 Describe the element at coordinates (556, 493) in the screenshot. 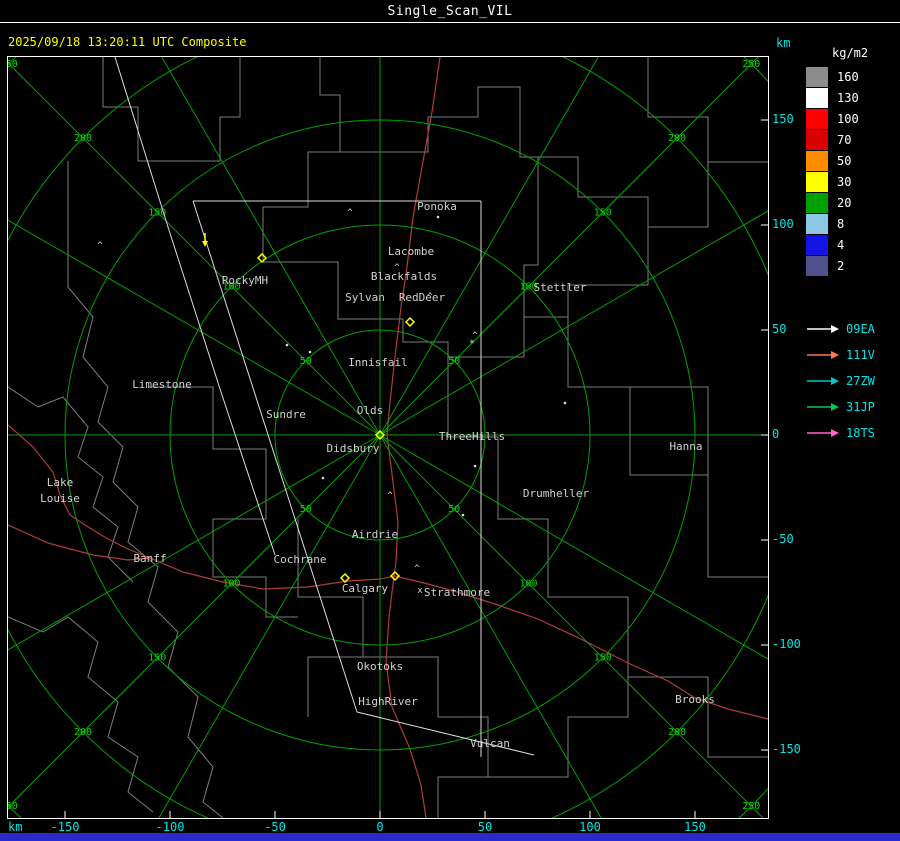

I see `city-label: Drumheller` at that location.